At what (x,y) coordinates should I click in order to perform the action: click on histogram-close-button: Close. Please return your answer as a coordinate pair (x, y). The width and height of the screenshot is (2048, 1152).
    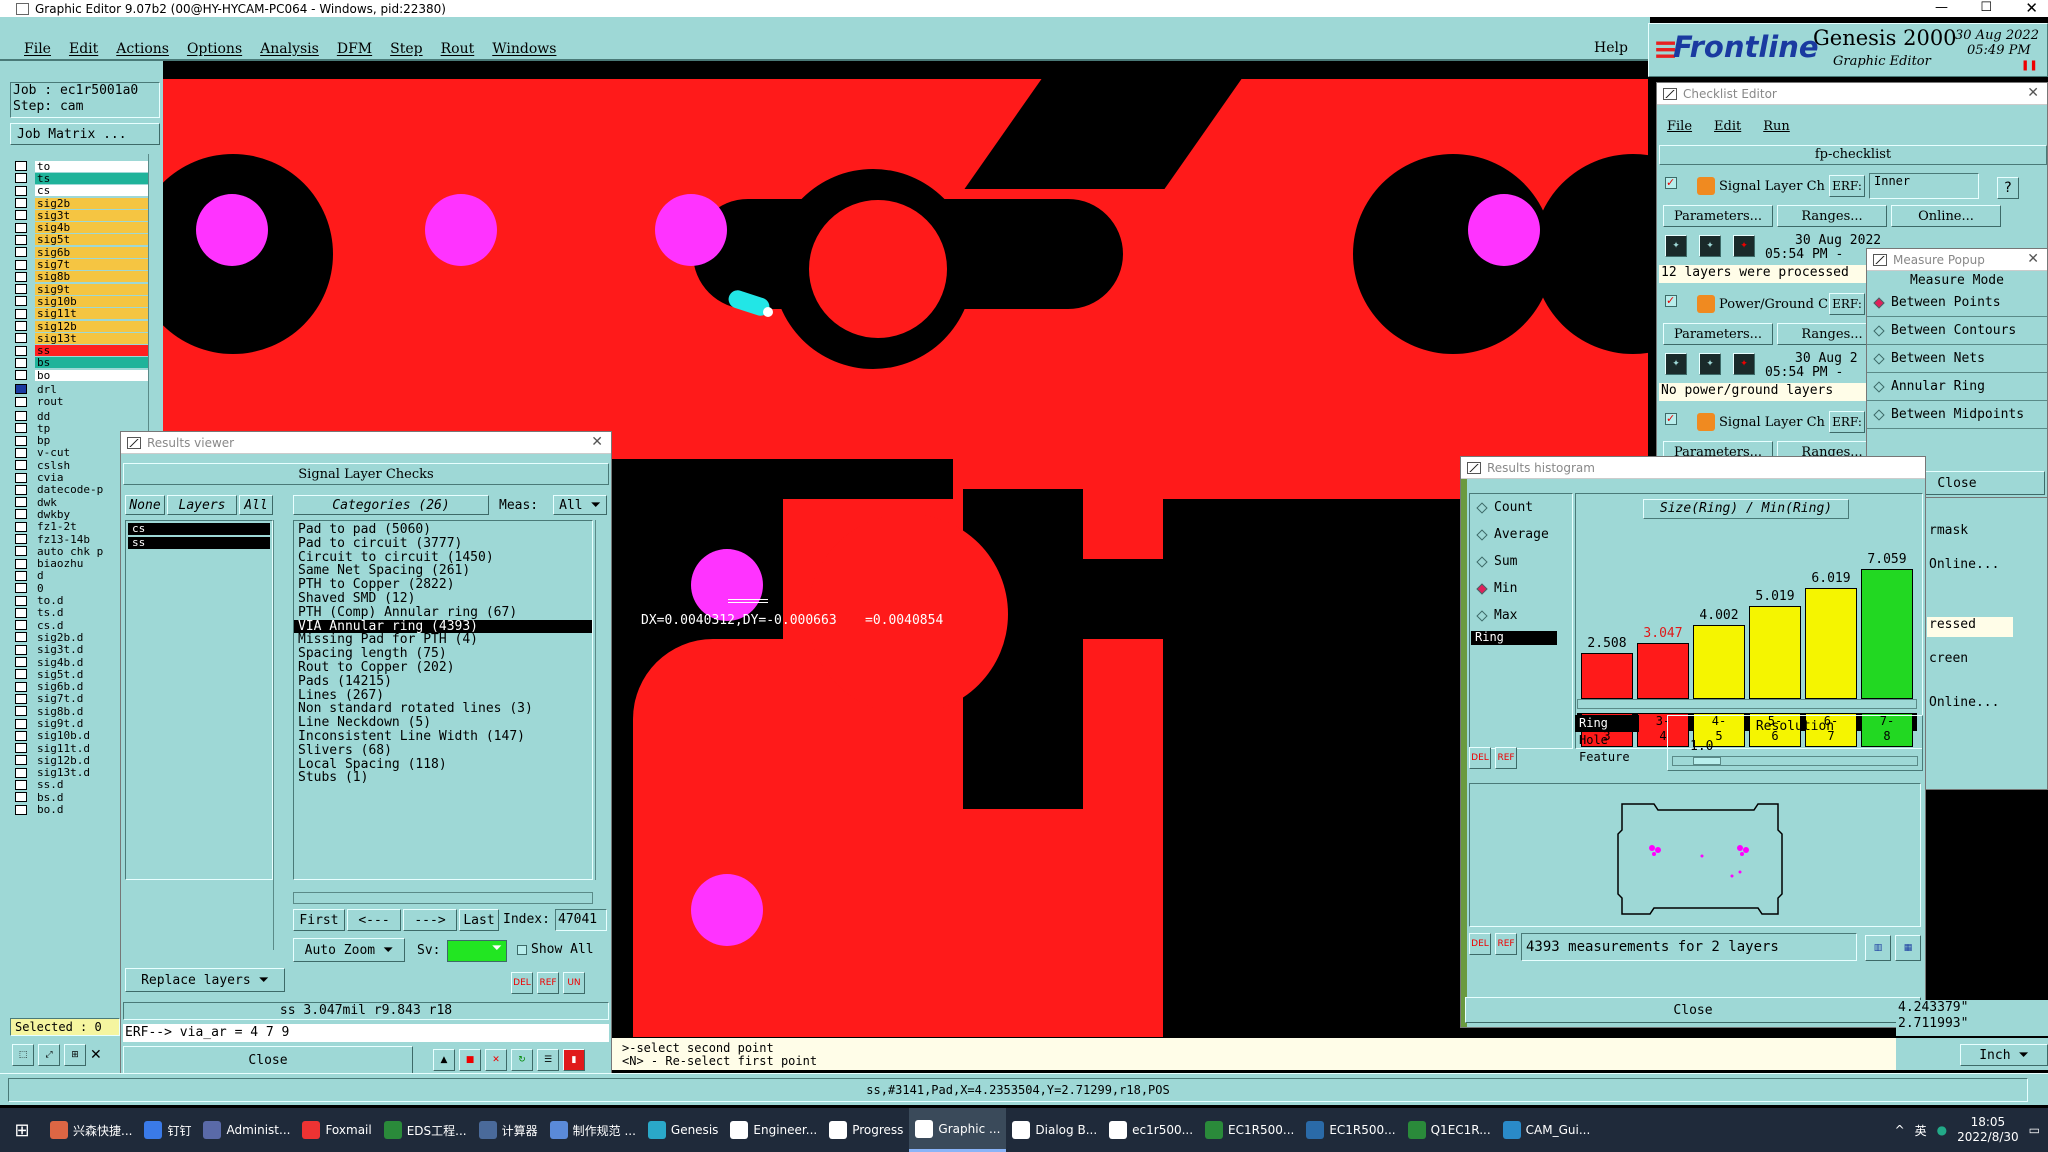
    Looking at the image, I should click on (1693, 1010).